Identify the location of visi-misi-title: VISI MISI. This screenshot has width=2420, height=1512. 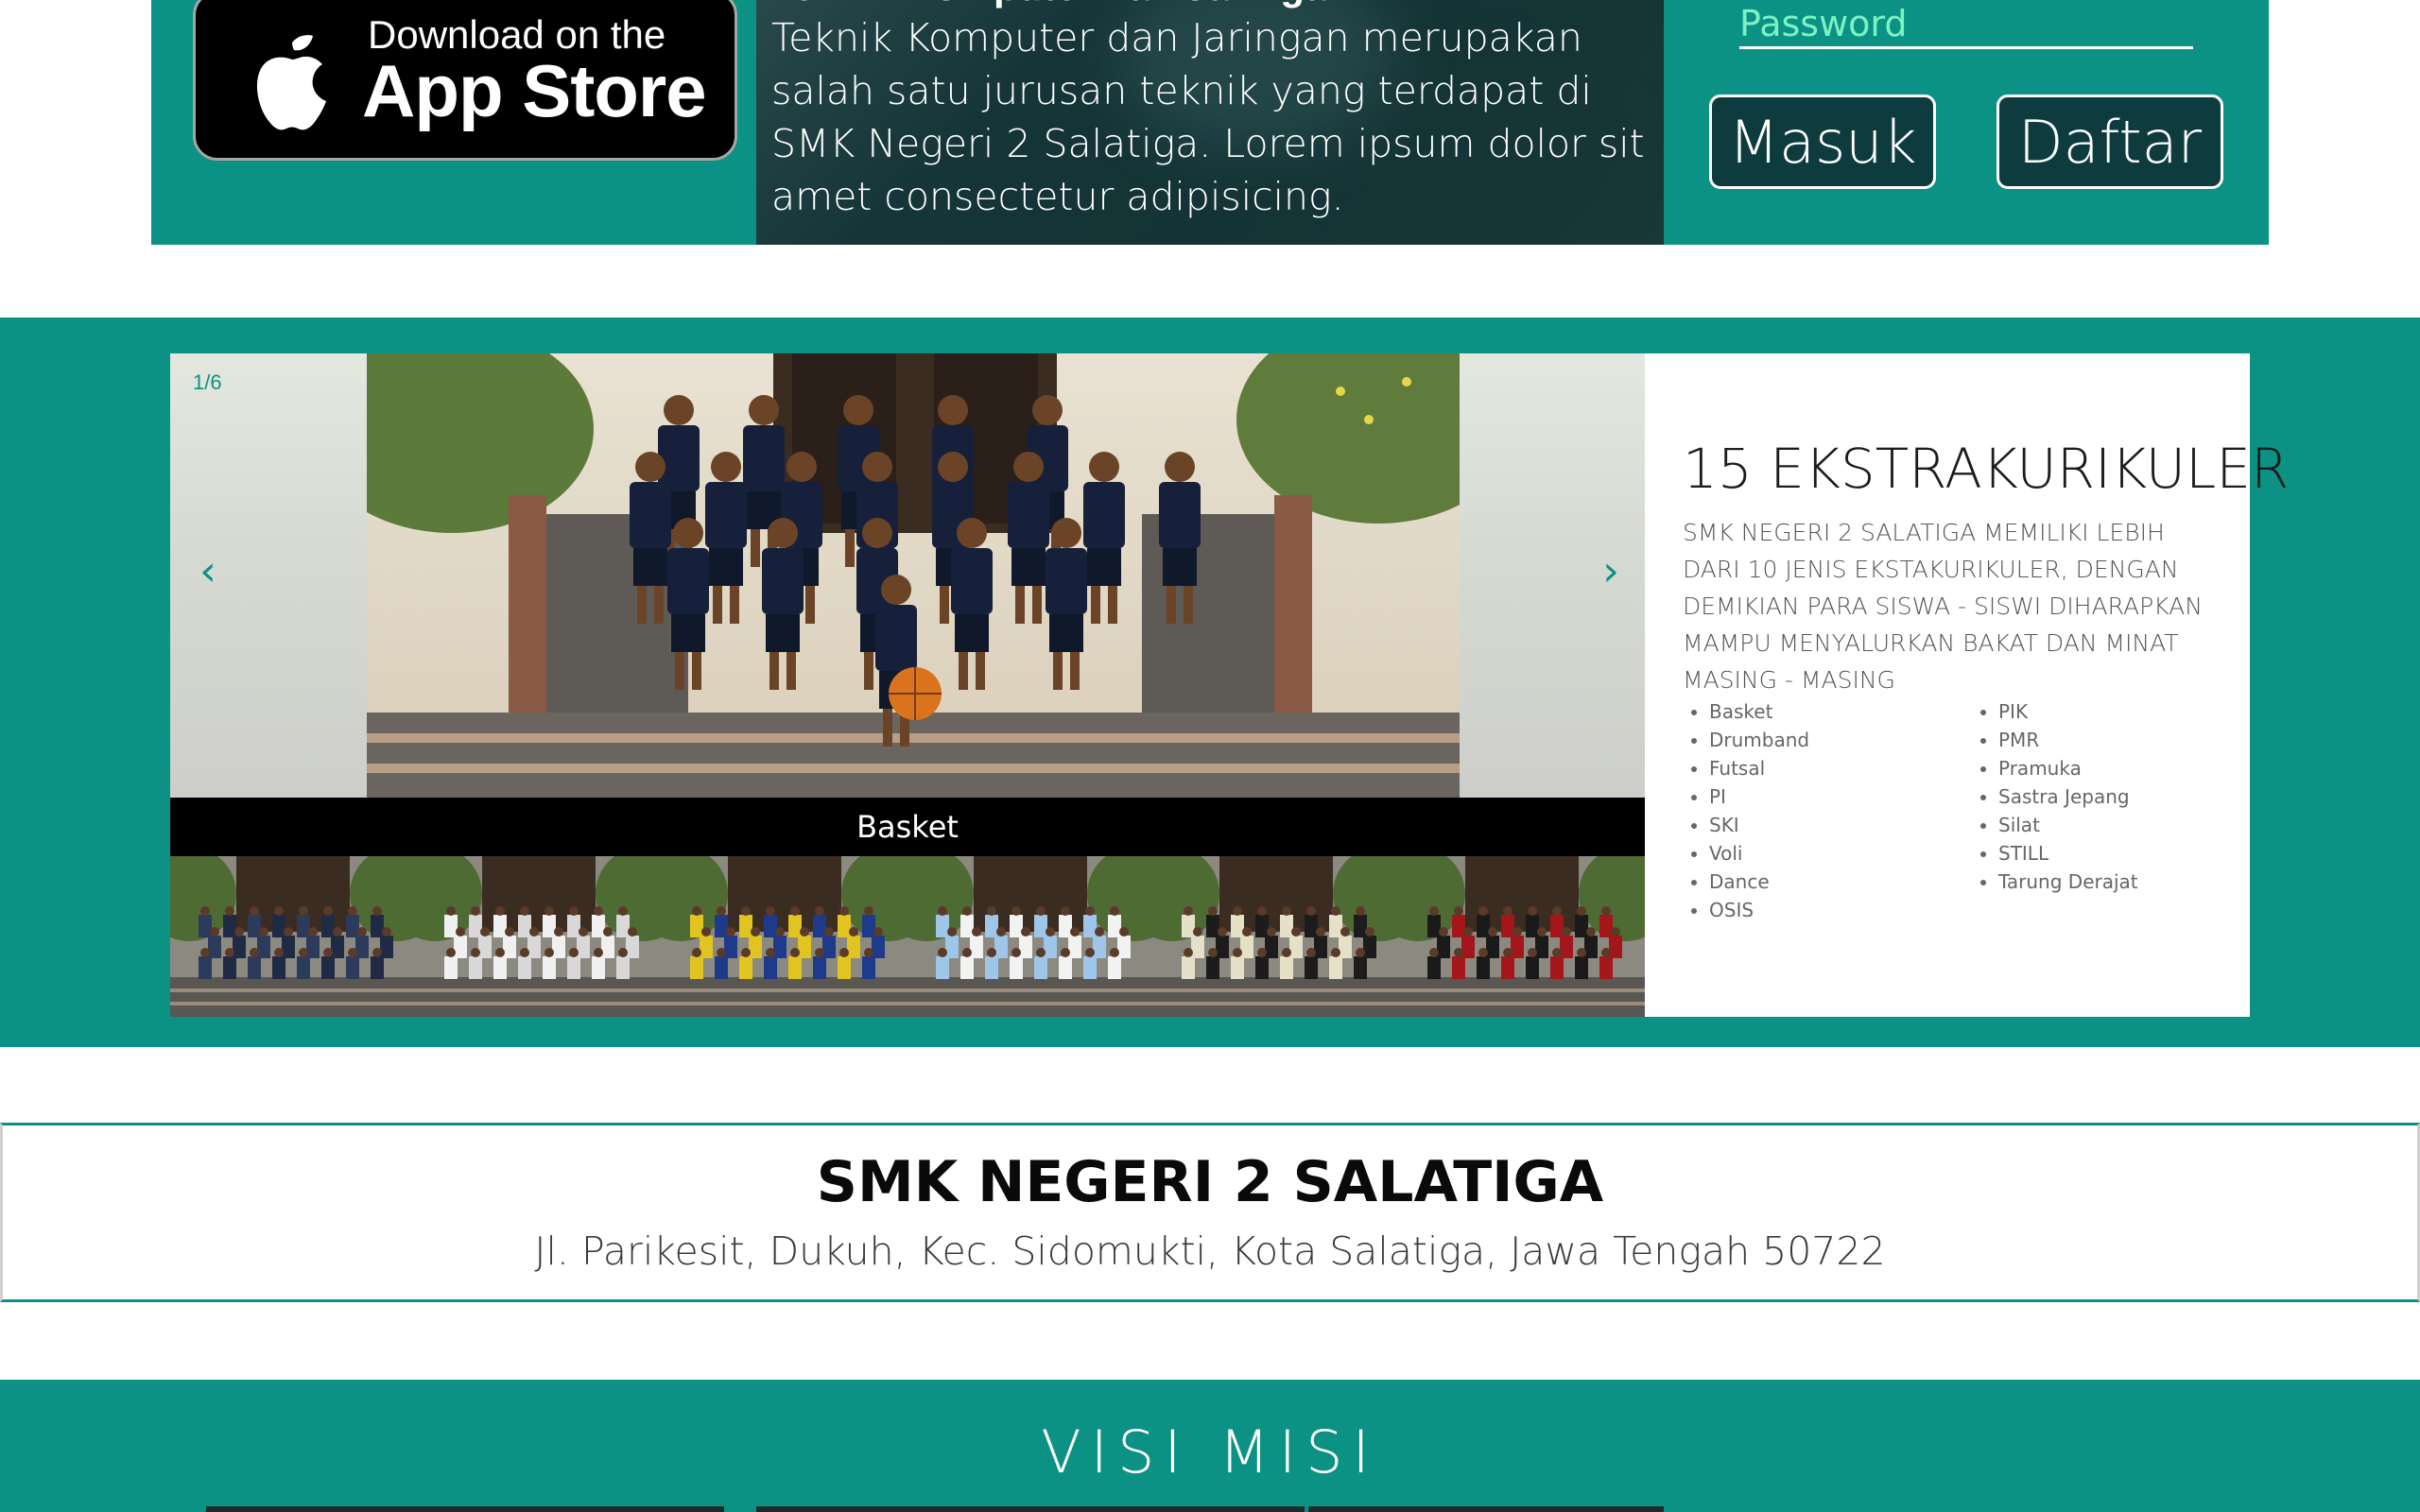
(1210, 1452).